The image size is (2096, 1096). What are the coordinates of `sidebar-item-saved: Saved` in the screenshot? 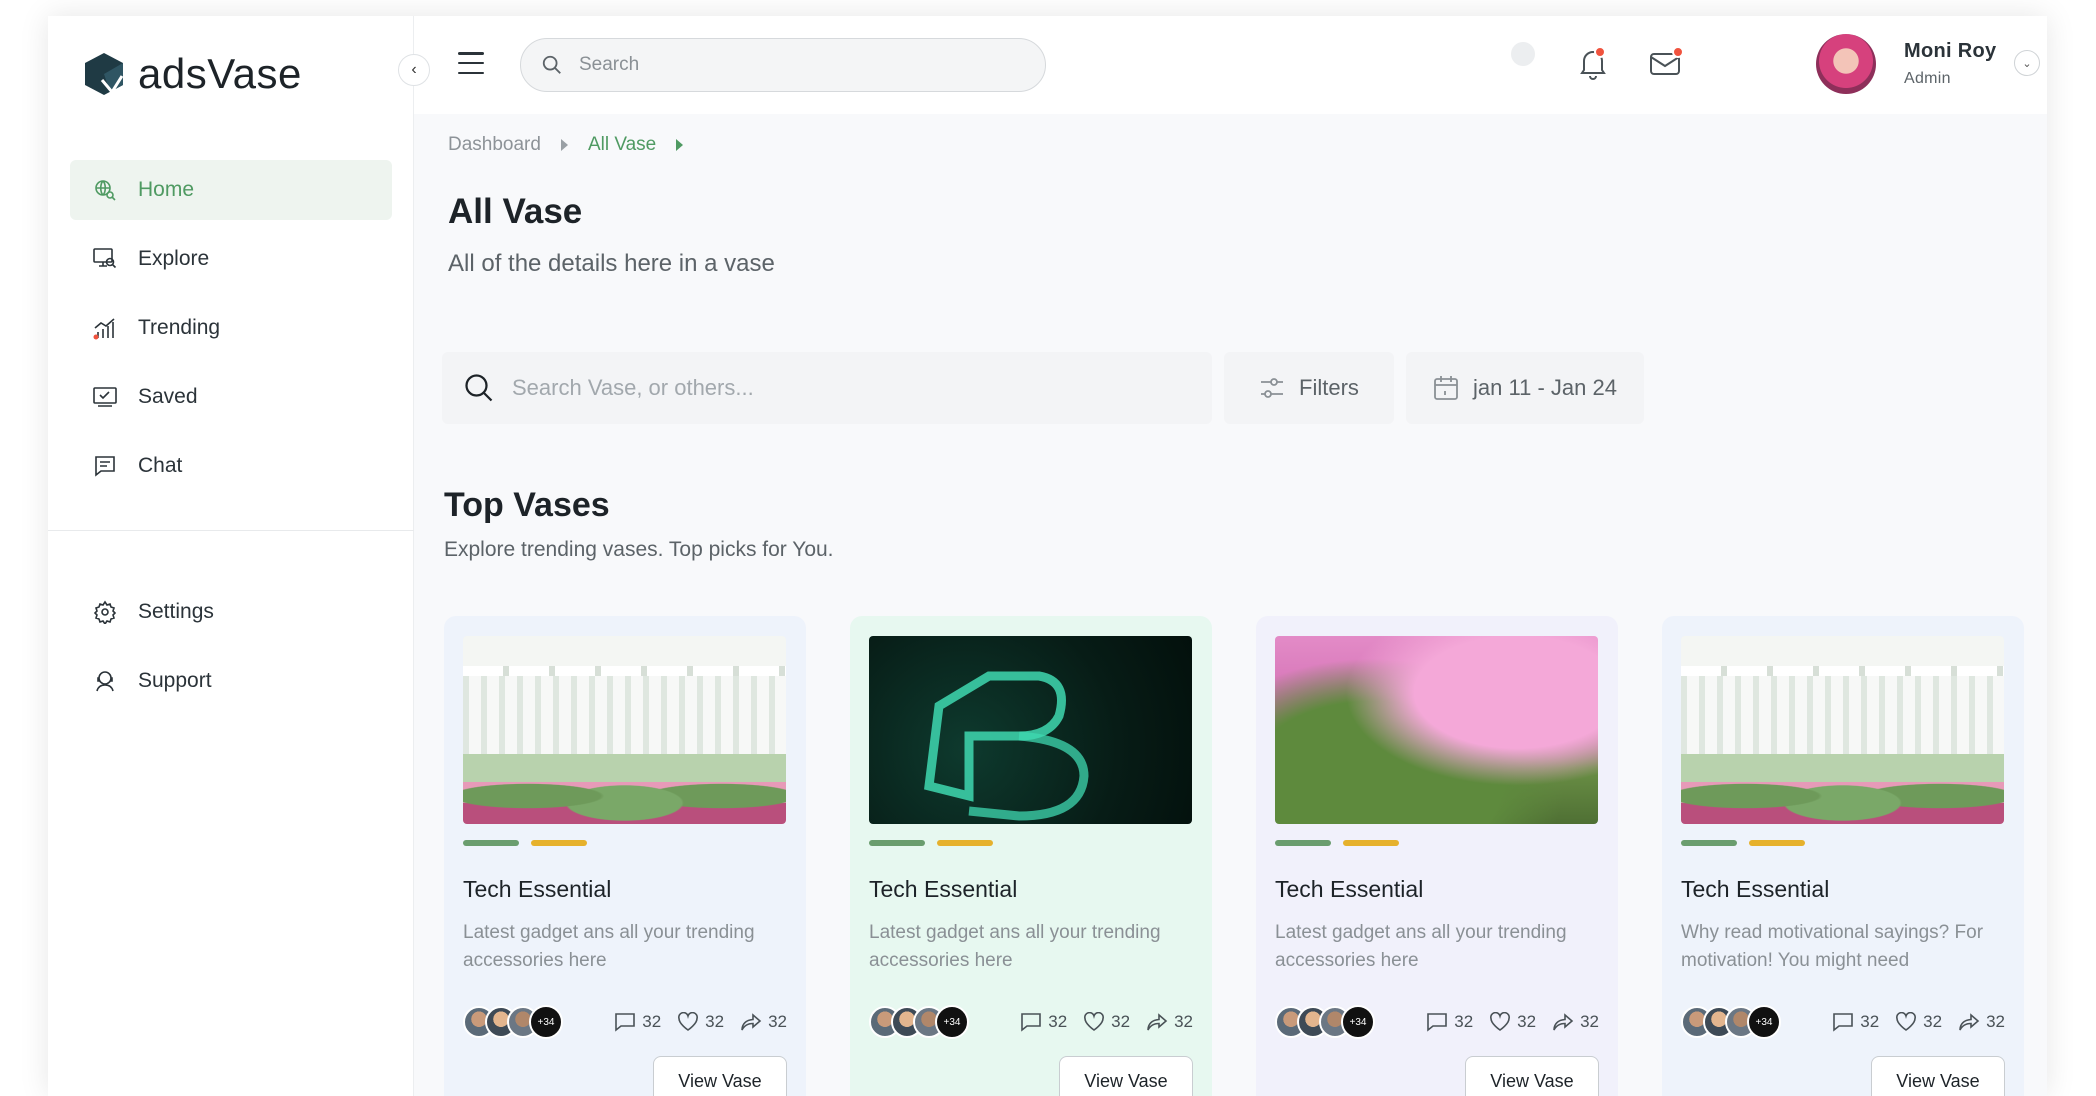 It's located at (231, 397).